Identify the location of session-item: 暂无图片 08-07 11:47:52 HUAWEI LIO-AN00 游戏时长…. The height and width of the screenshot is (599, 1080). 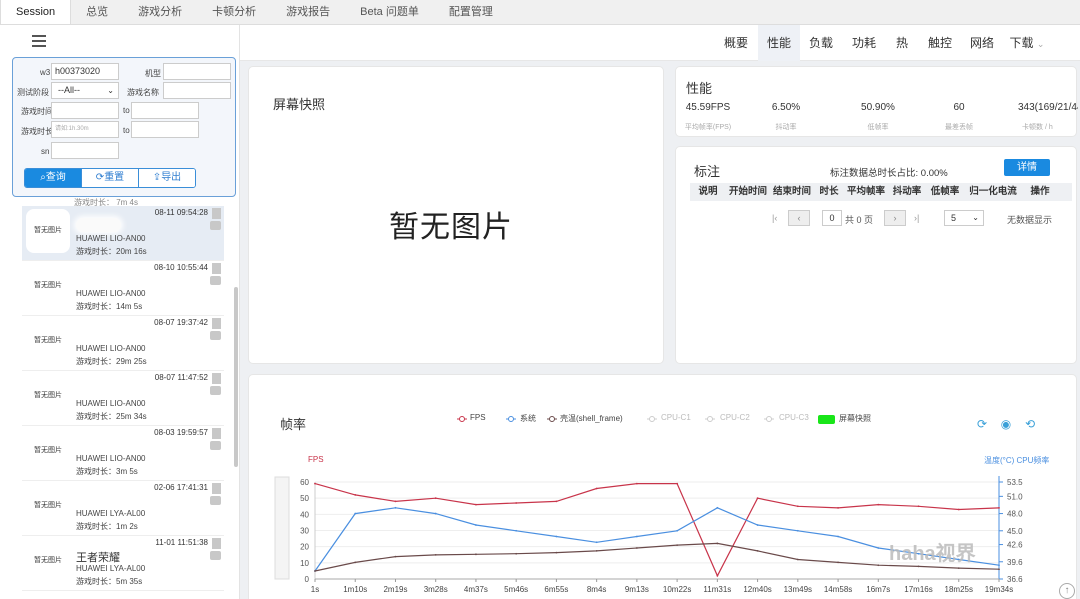
(123, 398).